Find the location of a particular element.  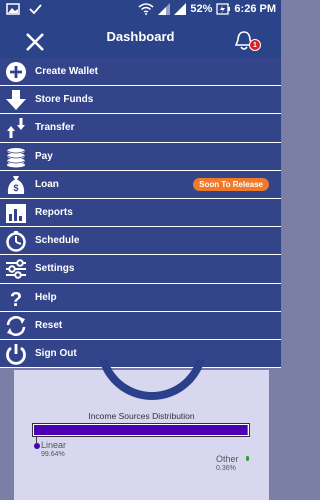

bar-chart-icon is located at coordinates (16, 213).